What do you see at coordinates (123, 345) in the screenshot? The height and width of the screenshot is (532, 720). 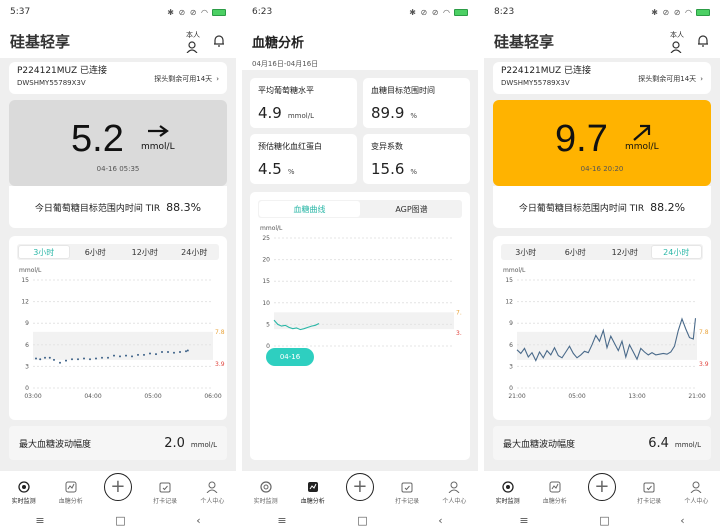 I see `target-range-band` at bounding box center [123, 345].